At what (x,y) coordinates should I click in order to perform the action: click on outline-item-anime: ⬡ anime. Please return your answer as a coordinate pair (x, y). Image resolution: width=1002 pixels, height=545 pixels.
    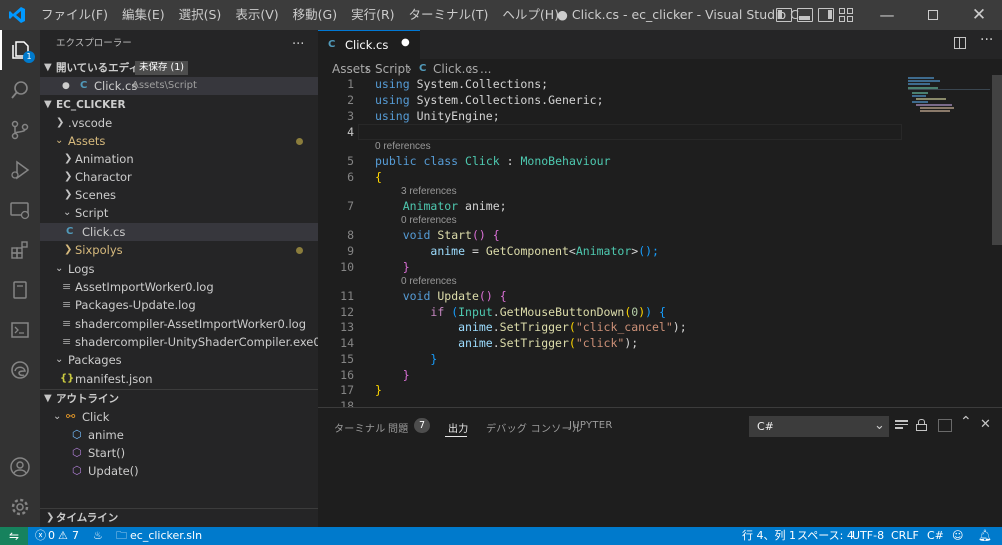
    Looking at the image, I should click on (179, 435).